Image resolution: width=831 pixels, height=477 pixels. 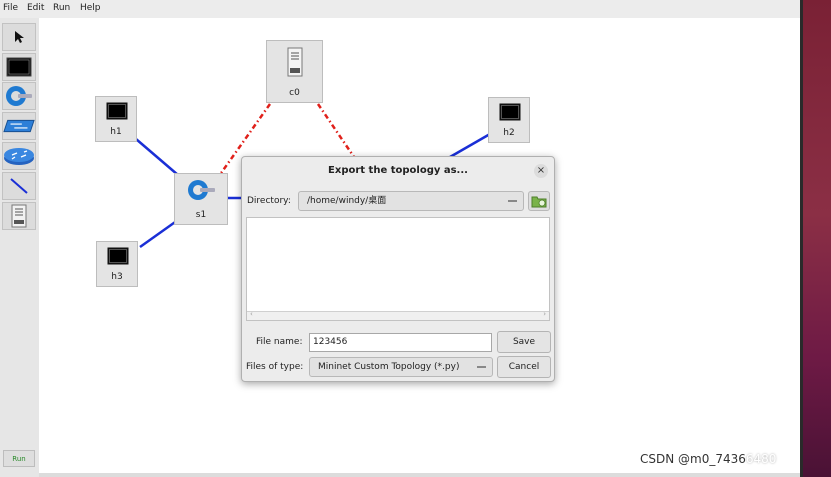 What do you see at coordinates (201, 190) in the screenshot?
I see `ovs-switch-icon` at bounding box center [201, 190].